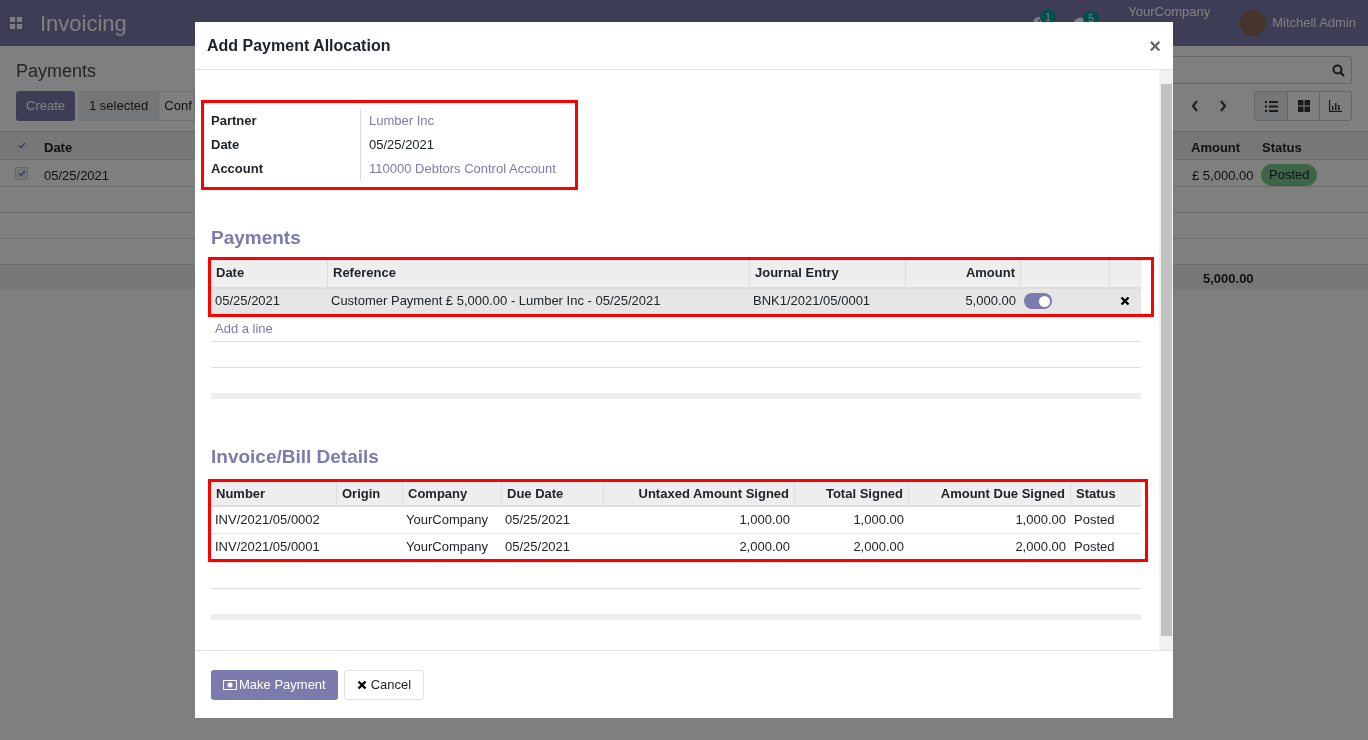 The height and width of the screenshot is (740, 1368). Describe the element at coordinates (458, 169) in the screenshot. I see `field-link: 110000 Debtors Control Account` at that location.